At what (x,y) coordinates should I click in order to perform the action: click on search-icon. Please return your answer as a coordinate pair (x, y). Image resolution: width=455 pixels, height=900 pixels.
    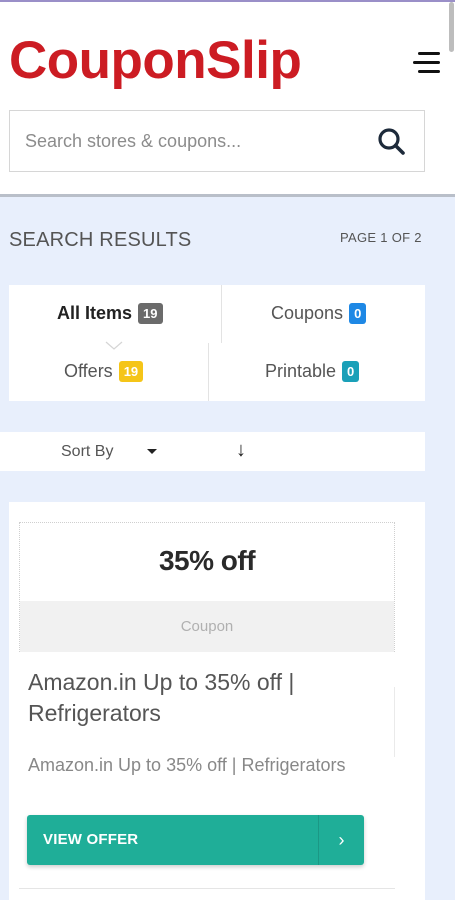
    Looking at the image, I should click on (392, 142).